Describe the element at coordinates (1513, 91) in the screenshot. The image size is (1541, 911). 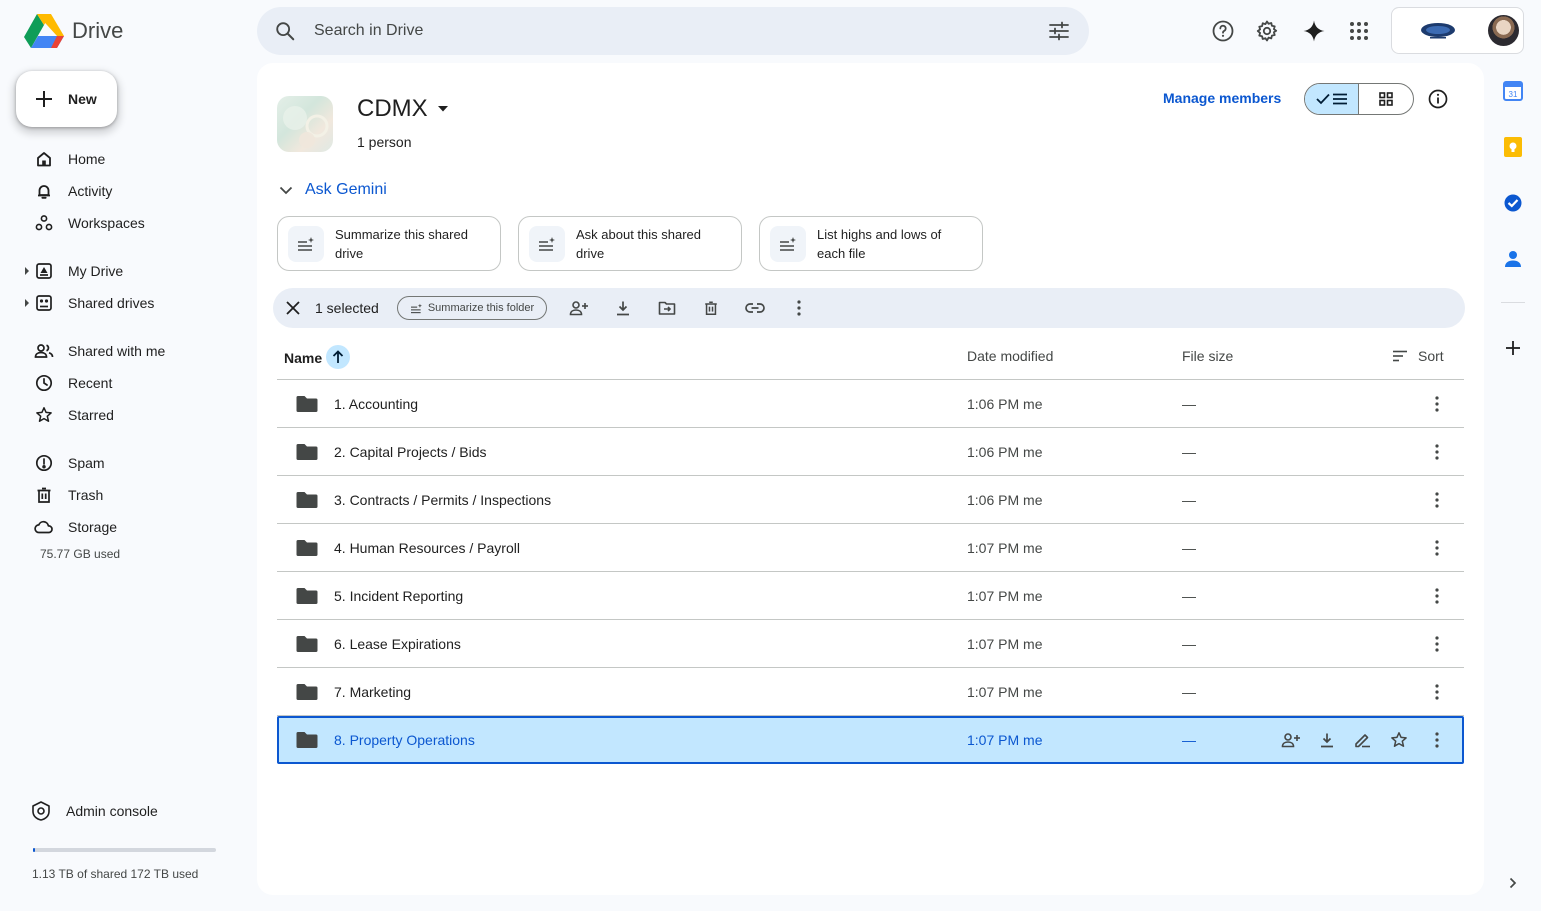
I see `calendar-icon: 31` at that location.